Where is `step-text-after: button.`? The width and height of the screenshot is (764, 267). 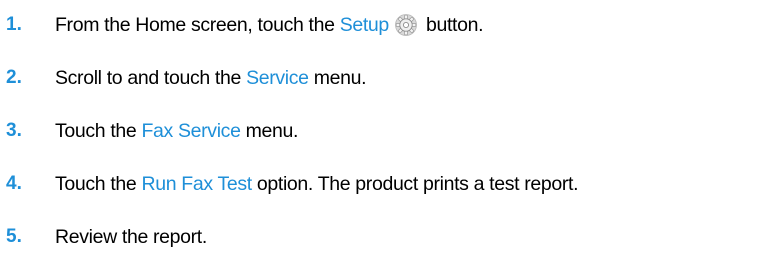
step-text-after: button. is located at coordinates (452, 24).